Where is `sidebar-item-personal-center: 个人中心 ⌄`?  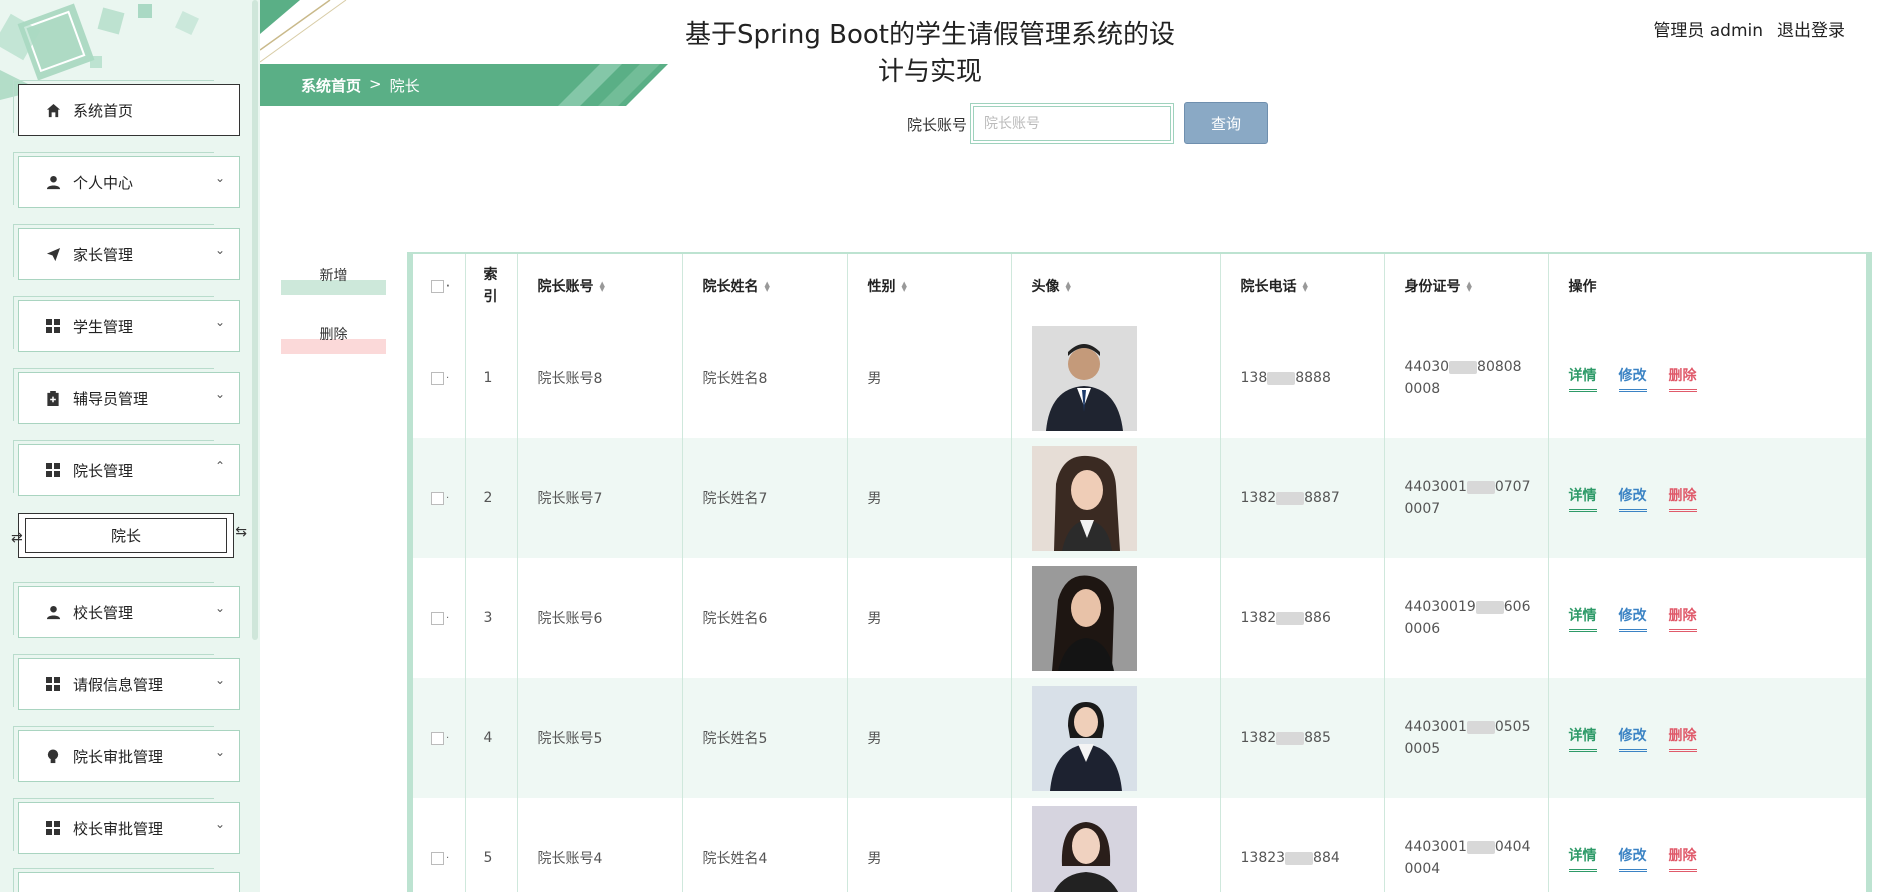
sidebar-item-personal-center: 个人中心 ⌄ is located at coordinates (126, 180).